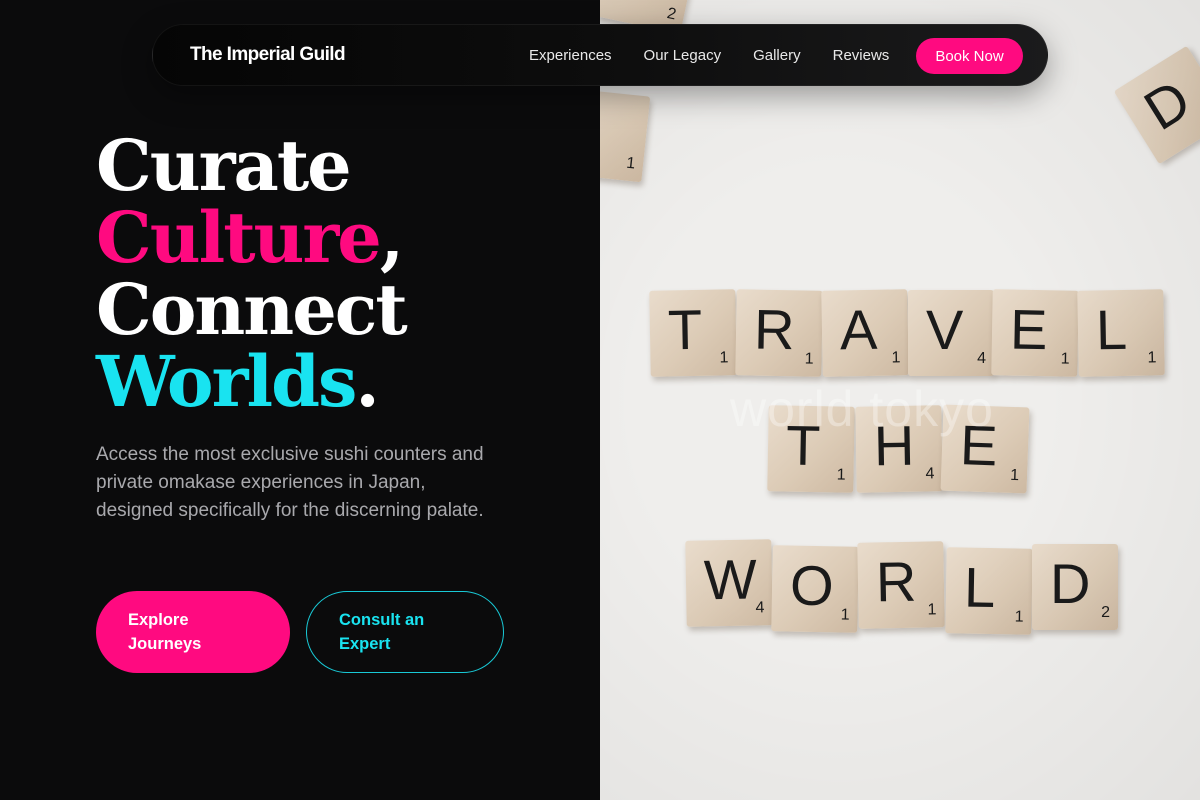 The width and height of the screenshot is (1200, 800). What do you see at coordinates (812, 585) in the screenshot?
I see `tile-letter: O` at bounding box center [812, 585].